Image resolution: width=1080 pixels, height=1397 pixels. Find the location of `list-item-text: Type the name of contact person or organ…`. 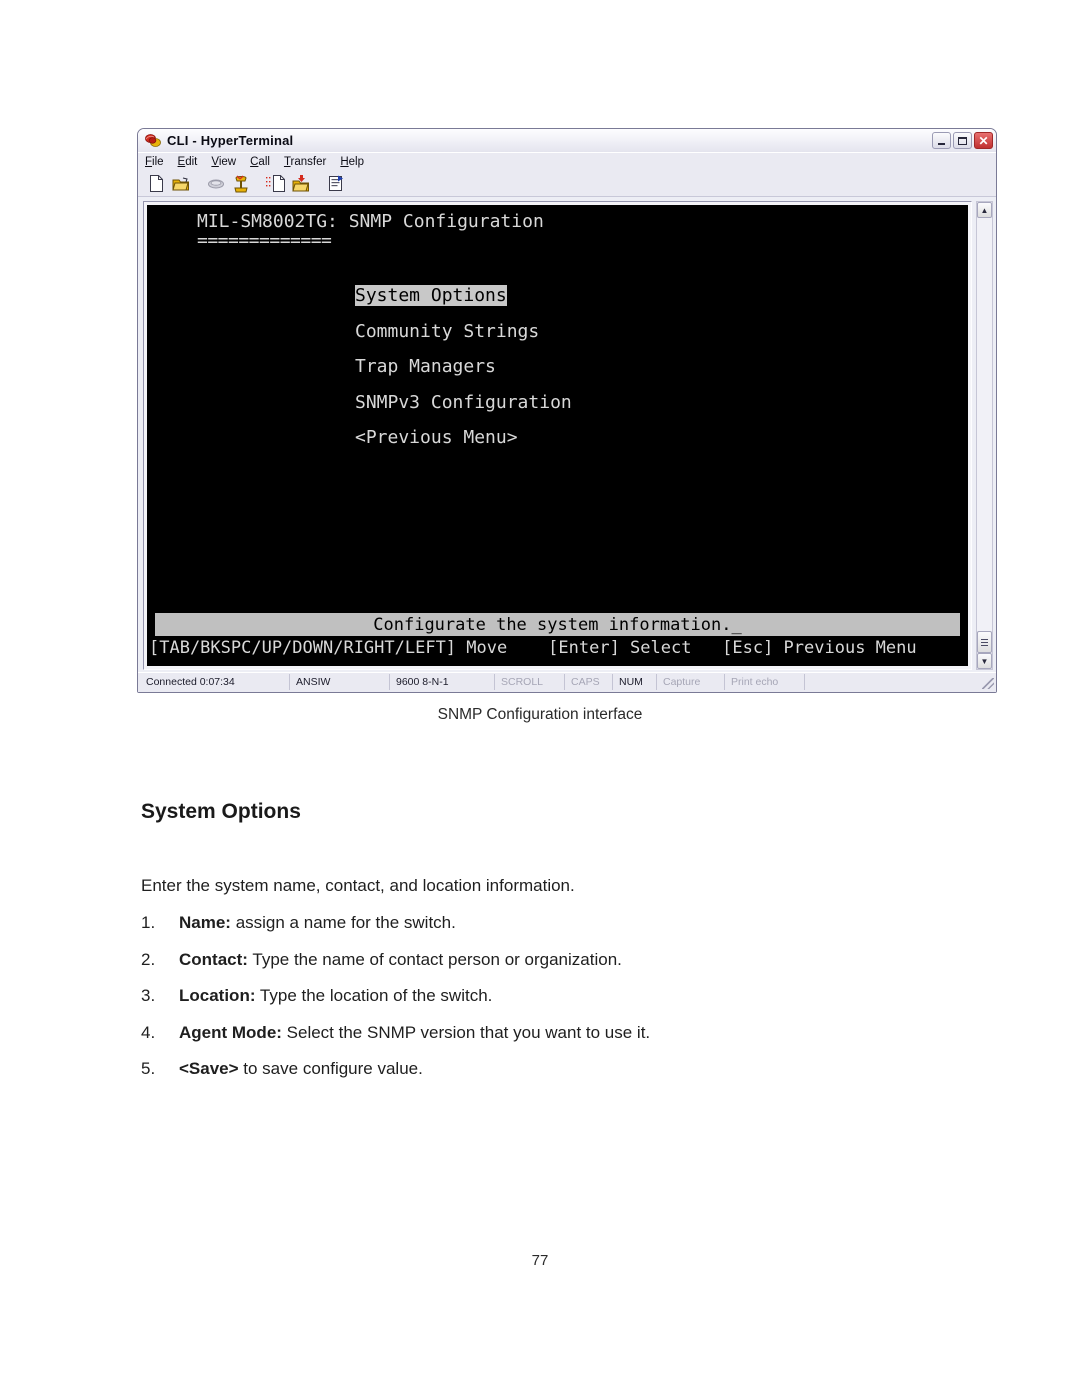

list-item-text: Type the name of contact person or organ… is located at coordinates (434, 959).